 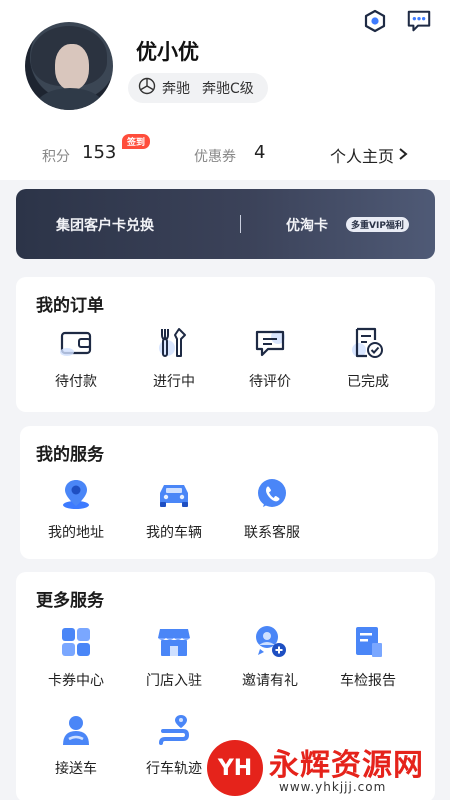 I want to click on order-item-label: 已完成, so click(x=368, y=382).